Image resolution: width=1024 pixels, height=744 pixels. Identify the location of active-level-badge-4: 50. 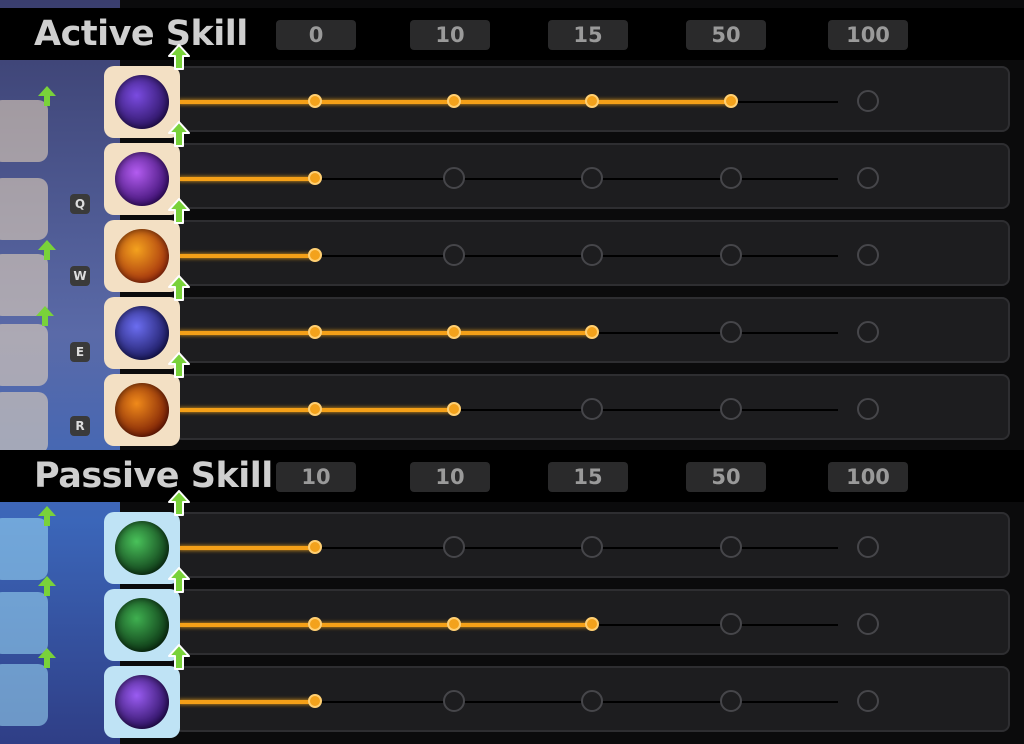
(726, 35).